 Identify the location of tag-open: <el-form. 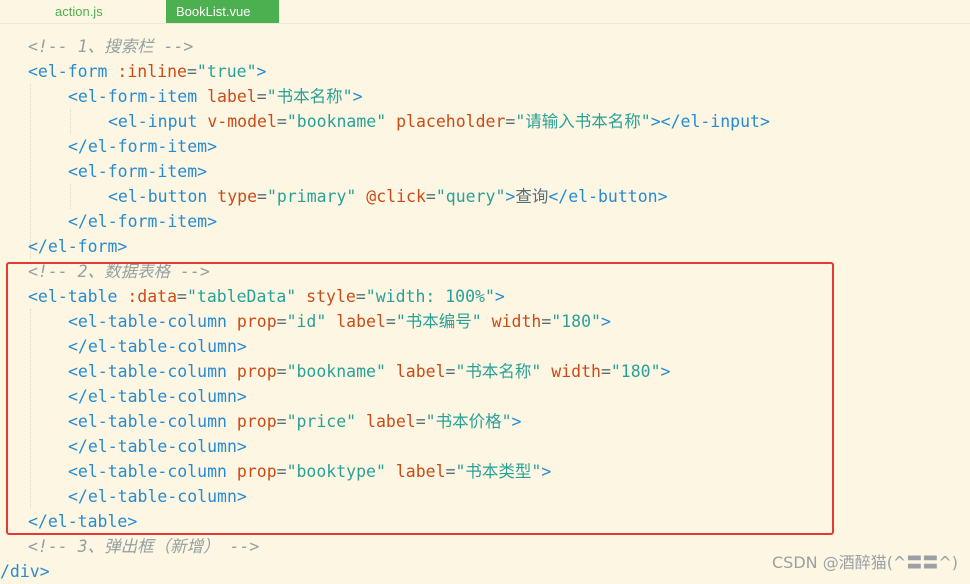
(68, 71).